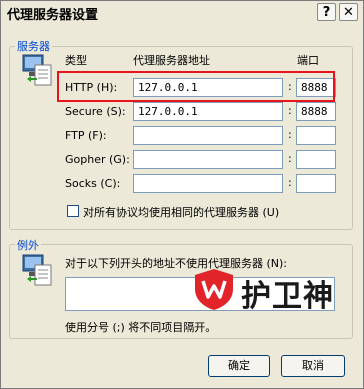  Describe the element at coordinates (313, 366) in the screenshot. I see `cancel-button: 取消` at that location.